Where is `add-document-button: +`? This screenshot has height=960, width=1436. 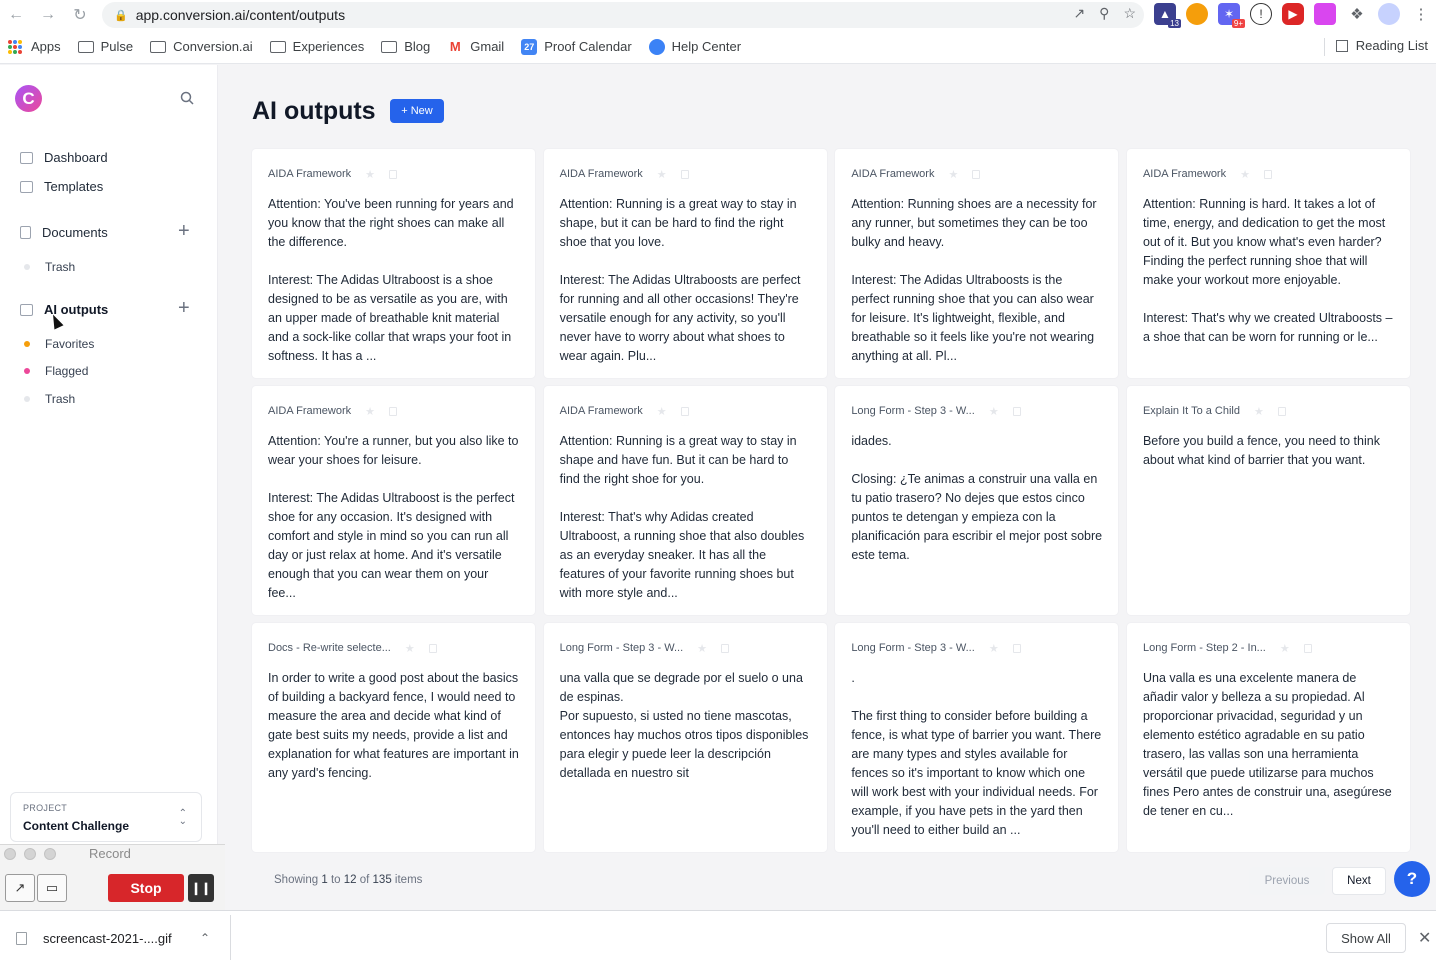
add-document-button: + is located at coordinates (184, 231).